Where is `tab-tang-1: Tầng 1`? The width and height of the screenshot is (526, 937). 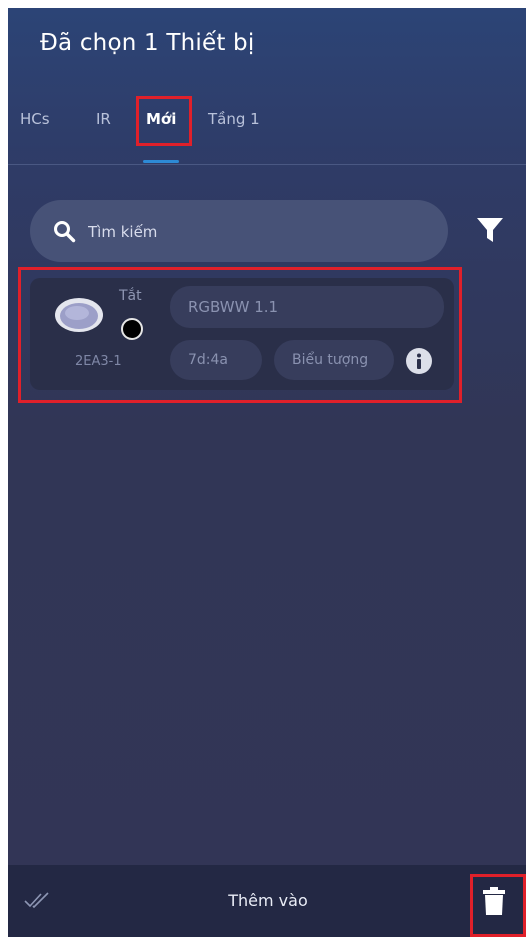
tab-tang-1: Tầng 1 is located at coordinates (234, 119).